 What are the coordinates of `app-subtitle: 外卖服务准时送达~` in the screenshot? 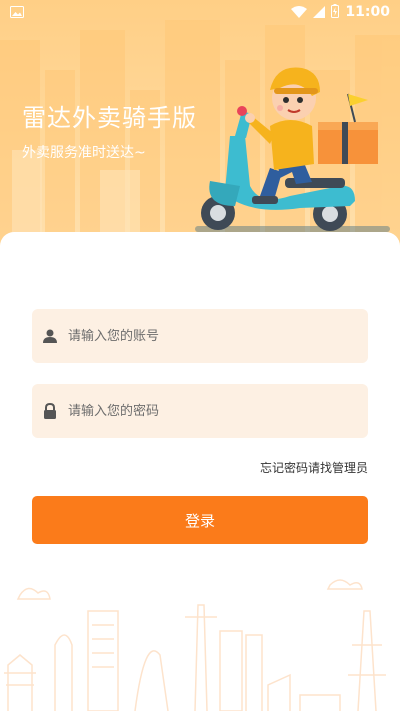 It's located at (84, 153).